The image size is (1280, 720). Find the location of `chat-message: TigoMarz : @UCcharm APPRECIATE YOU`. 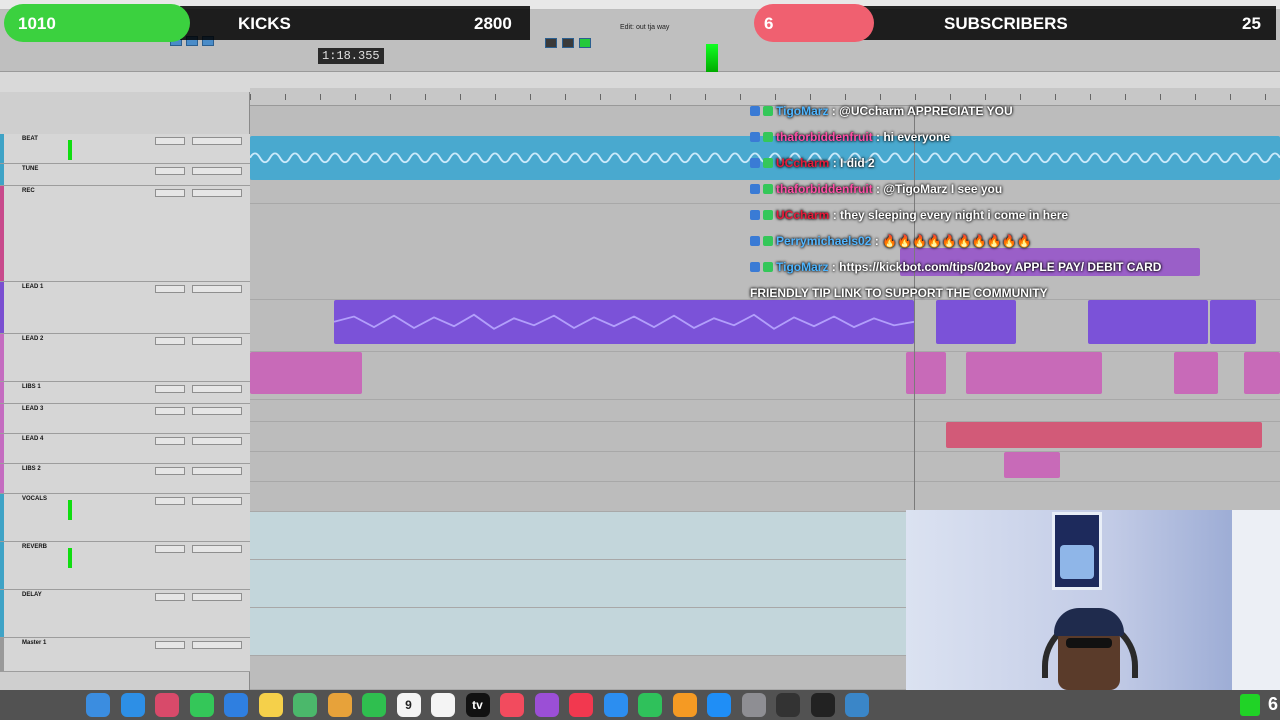

chat-message: TigoMarz : @UCcharm APPRECIATE YOU is located at coordinates (1010, 117).